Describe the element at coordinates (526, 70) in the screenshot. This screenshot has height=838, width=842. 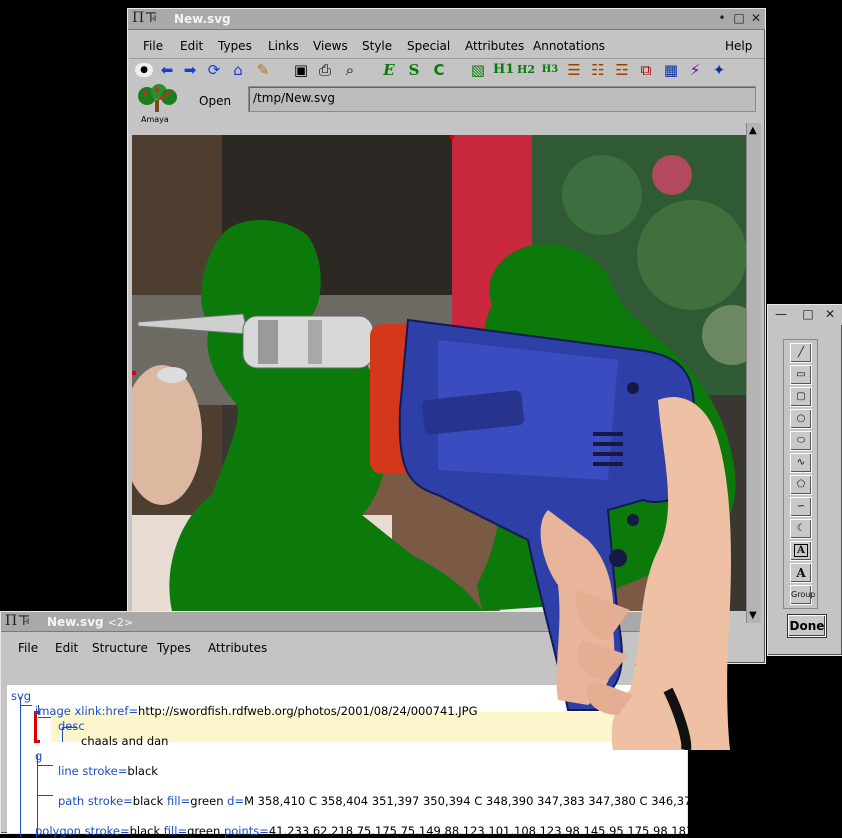
I see `h2-icon: H2` at that location.